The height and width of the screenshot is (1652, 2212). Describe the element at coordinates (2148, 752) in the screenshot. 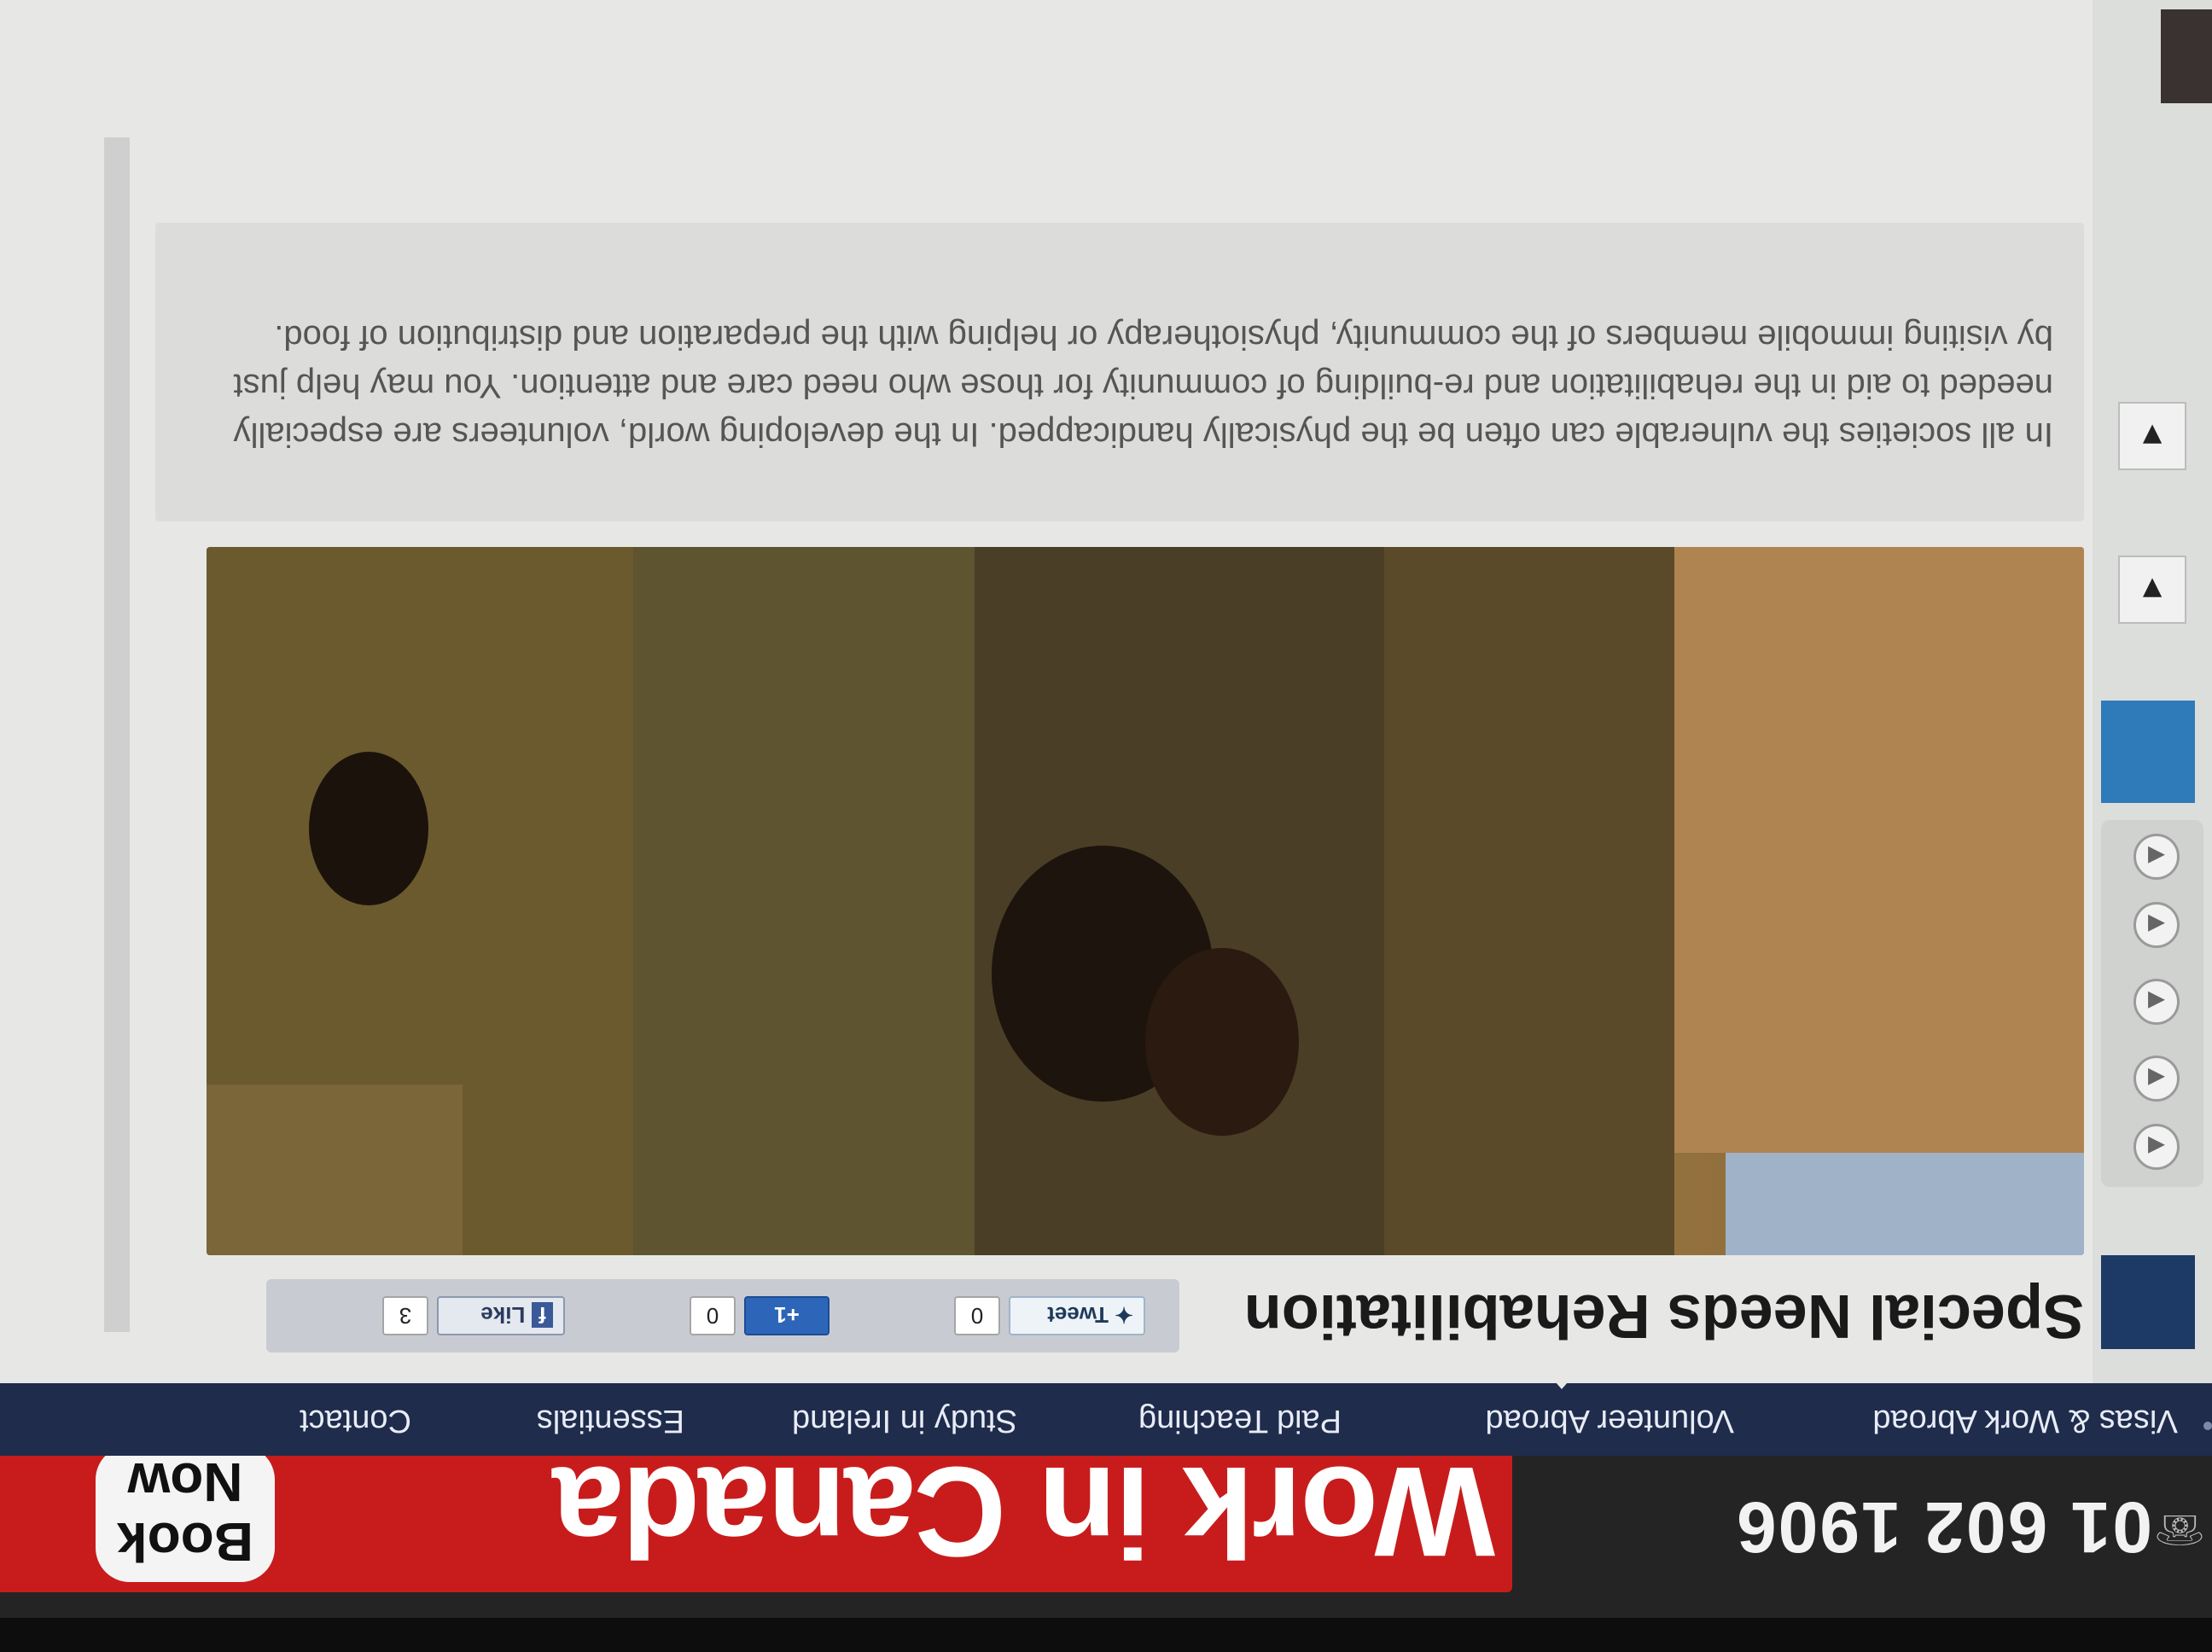

I see `sidebar-blue-panel` at that location.